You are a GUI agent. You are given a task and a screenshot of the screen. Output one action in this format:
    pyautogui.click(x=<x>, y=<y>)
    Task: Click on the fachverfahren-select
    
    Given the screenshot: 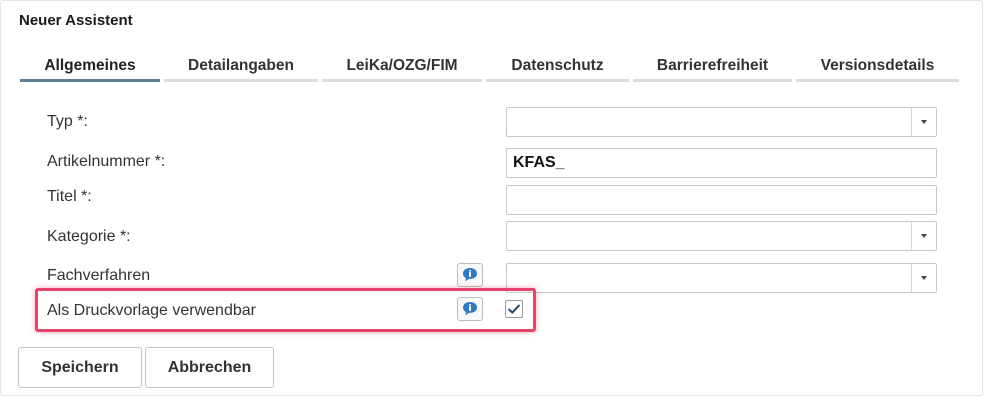 What is the action you would take?
    pyautogui.click(x=721, y=278)
    